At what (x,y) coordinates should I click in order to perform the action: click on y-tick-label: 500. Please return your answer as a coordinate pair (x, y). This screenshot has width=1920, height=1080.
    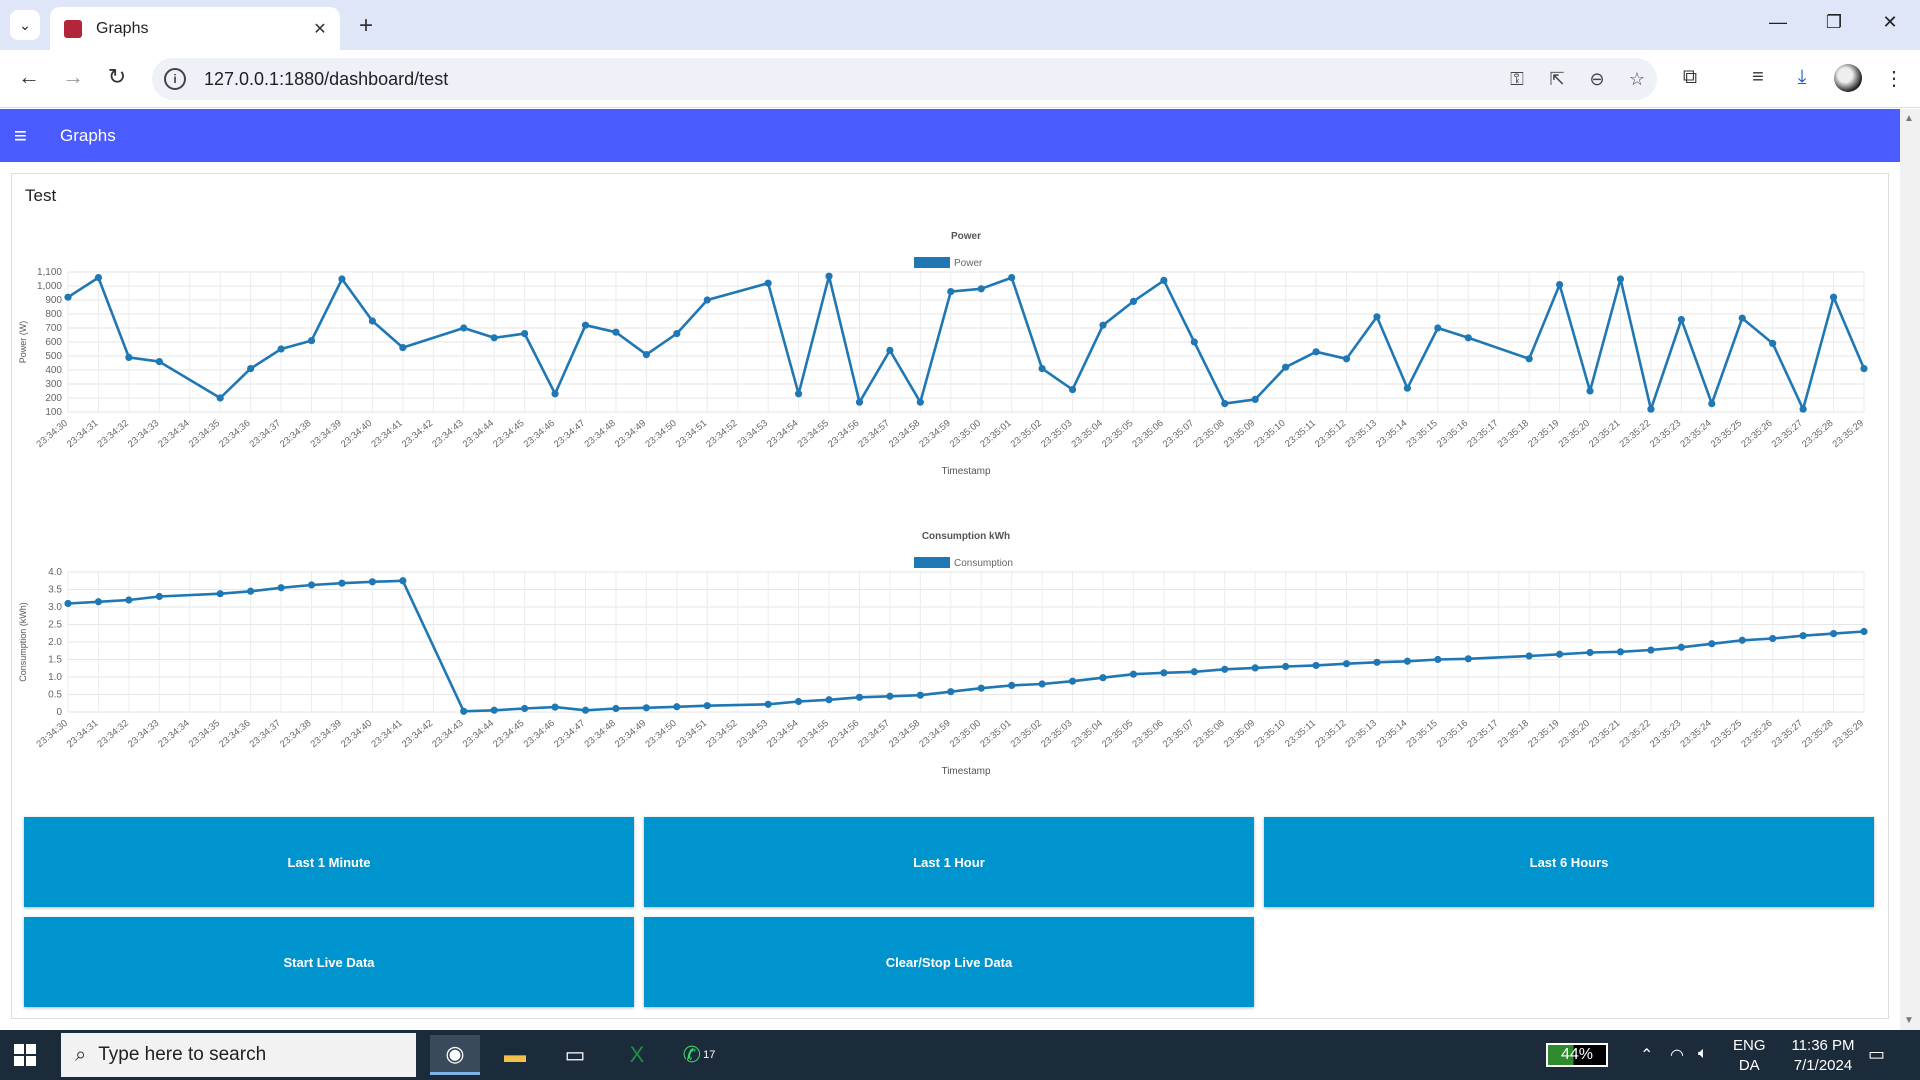
    Looking at the image, I should click on (53, 356).